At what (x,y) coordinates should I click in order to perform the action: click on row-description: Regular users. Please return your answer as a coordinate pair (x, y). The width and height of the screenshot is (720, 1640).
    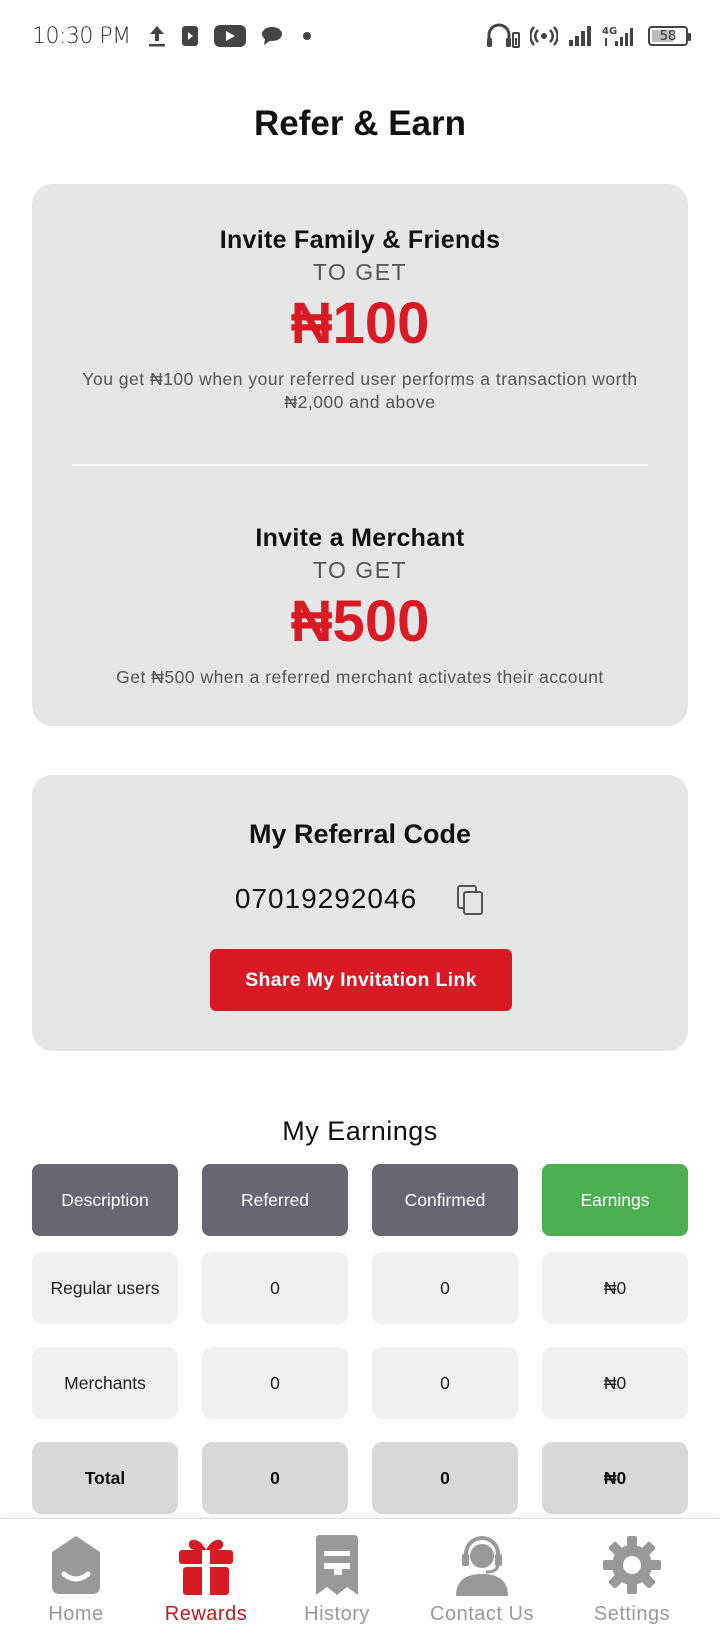
    Looking at the image, I should click on (105, 1288).